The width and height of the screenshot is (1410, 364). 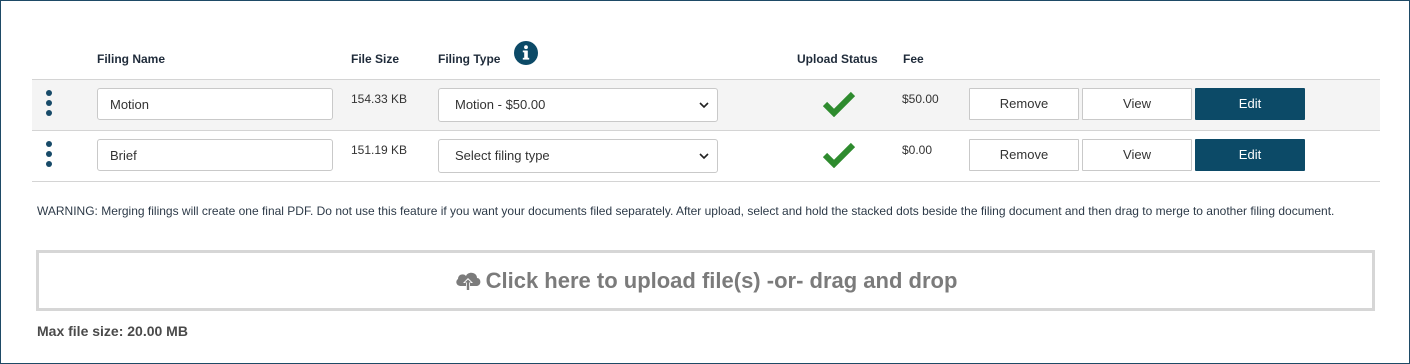 What do you see at coordinates (467, 281) in the screenshot?
I see `cloud-upload-icon` at bounding box center [467, 281].